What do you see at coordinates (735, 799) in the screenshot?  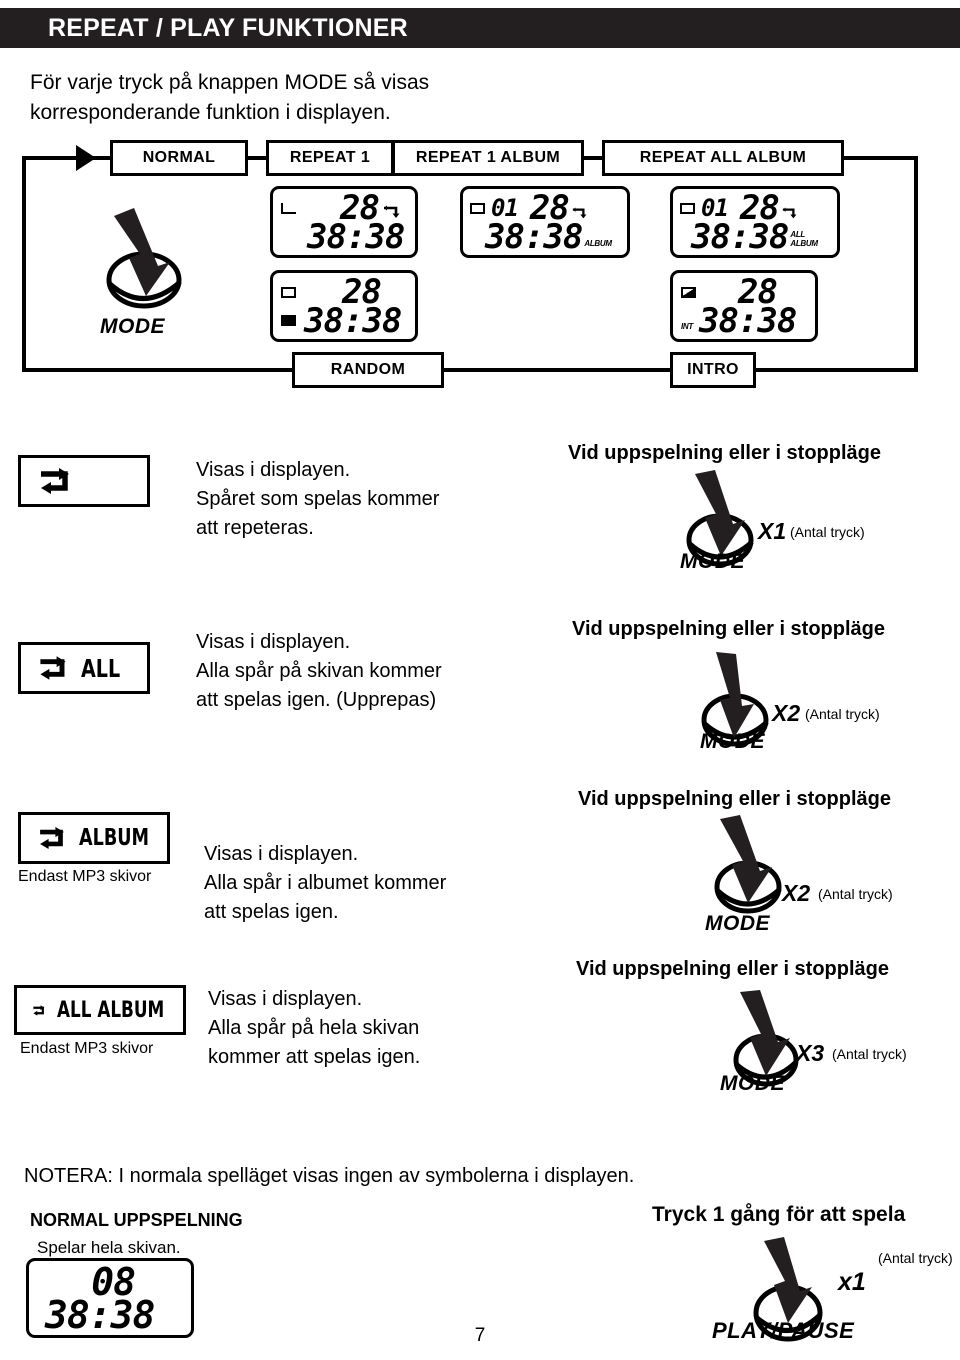 I see `row-heading-repeat-album: Vid uppspelning eller i stoppläge` at bounding box center [735, 799].